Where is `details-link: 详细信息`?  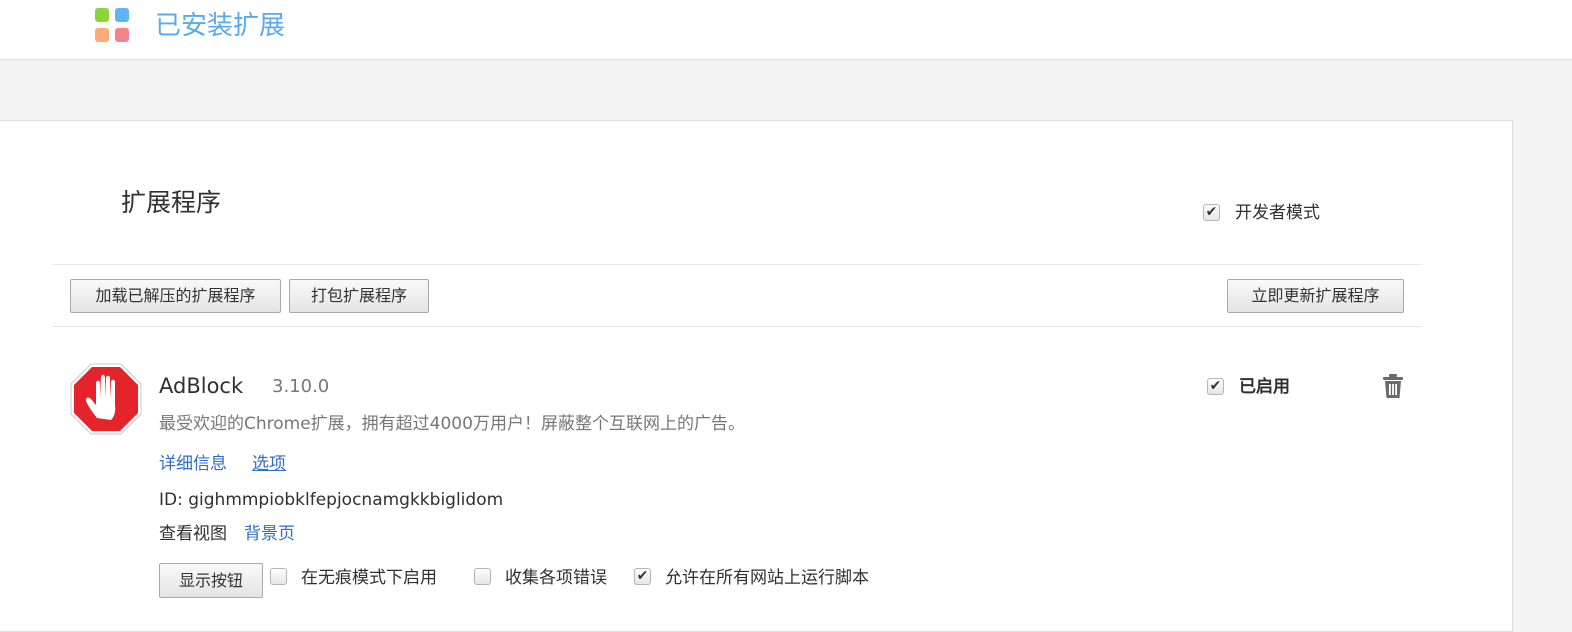 details-link: 详细信息 is located at coordinates (193, 464).